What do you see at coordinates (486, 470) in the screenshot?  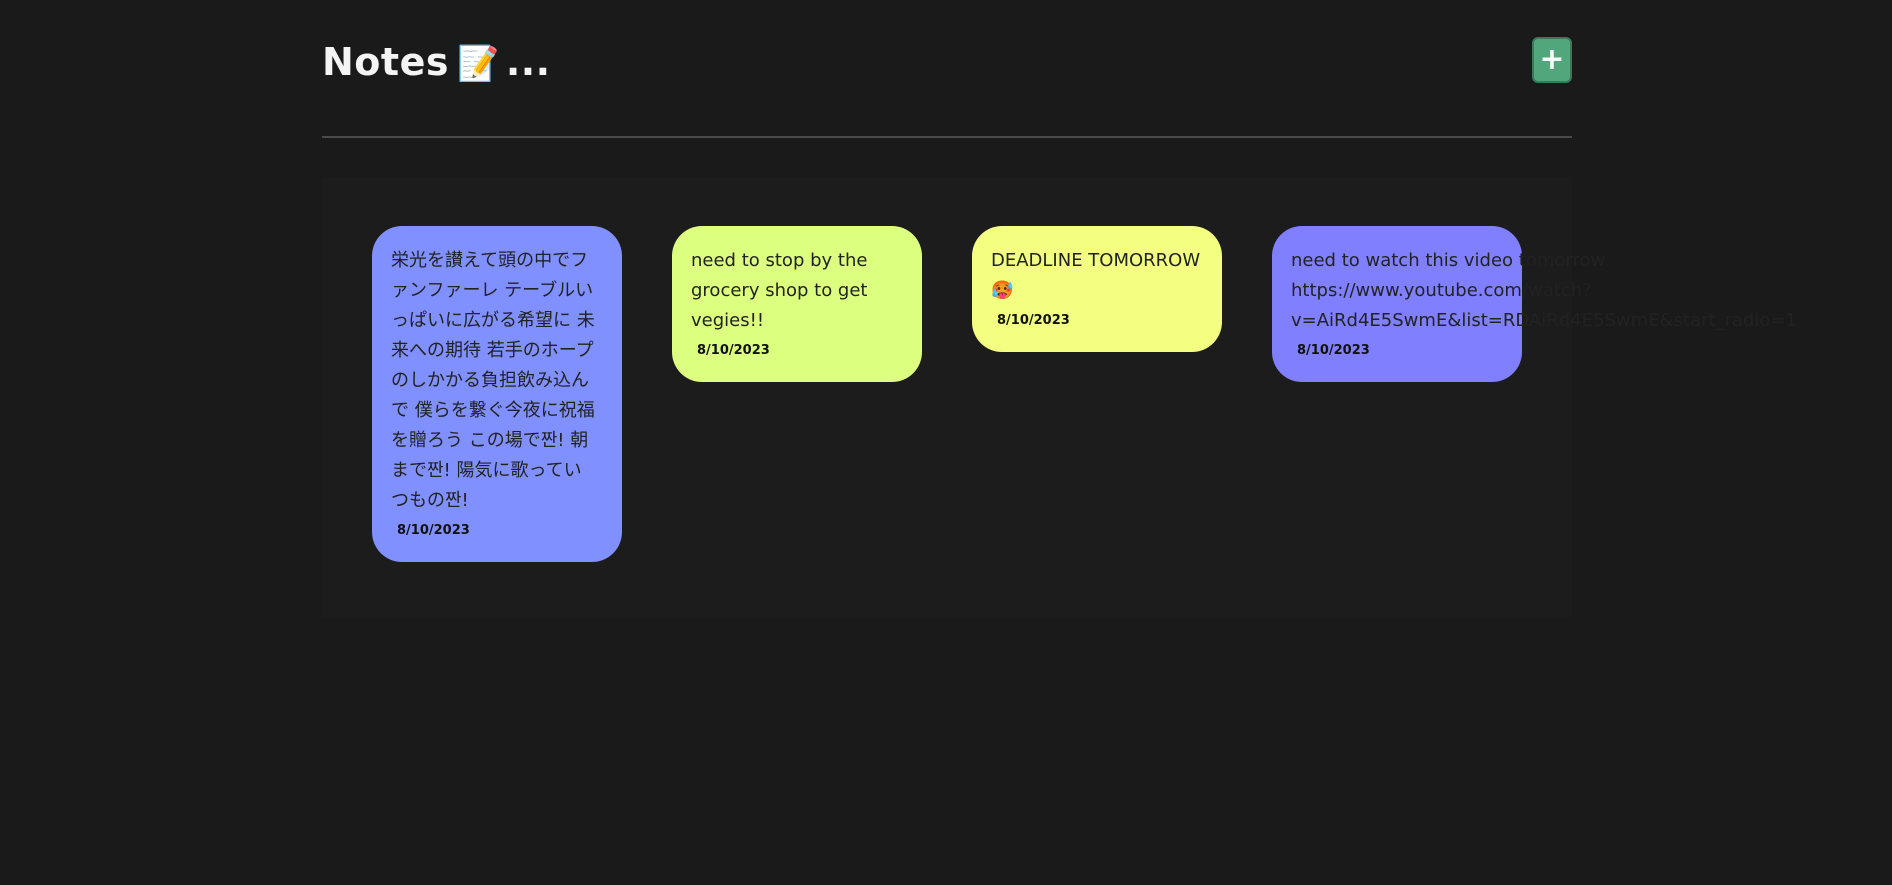 I see `note-line: まで짠! 陽気に歌ってい` at bounding box center [486, 470].